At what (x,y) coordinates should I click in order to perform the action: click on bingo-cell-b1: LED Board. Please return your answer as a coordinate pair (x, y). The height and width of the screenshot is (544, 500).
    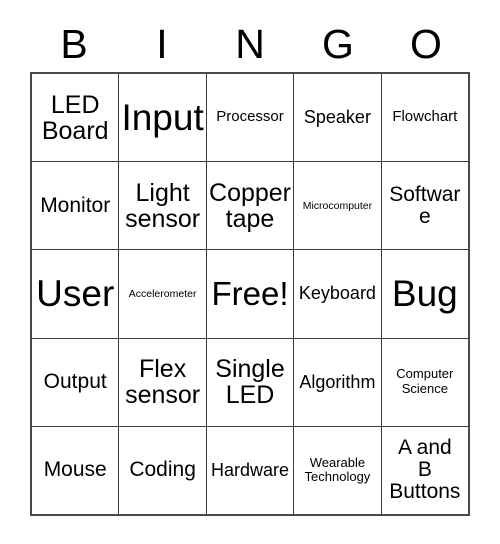
    Looking at the image, I should click on (75, 118).